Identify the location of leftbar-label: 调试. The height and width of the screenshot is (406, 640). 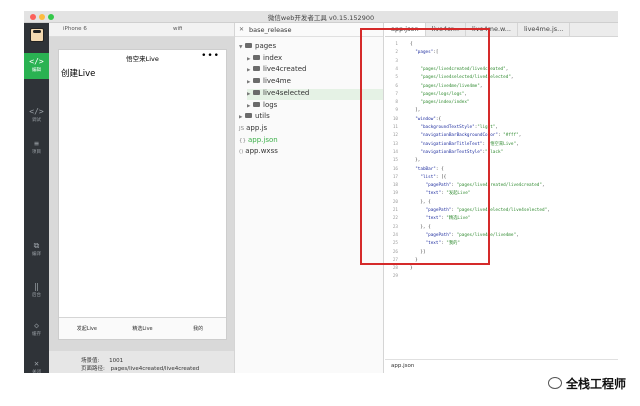
(36, 120).